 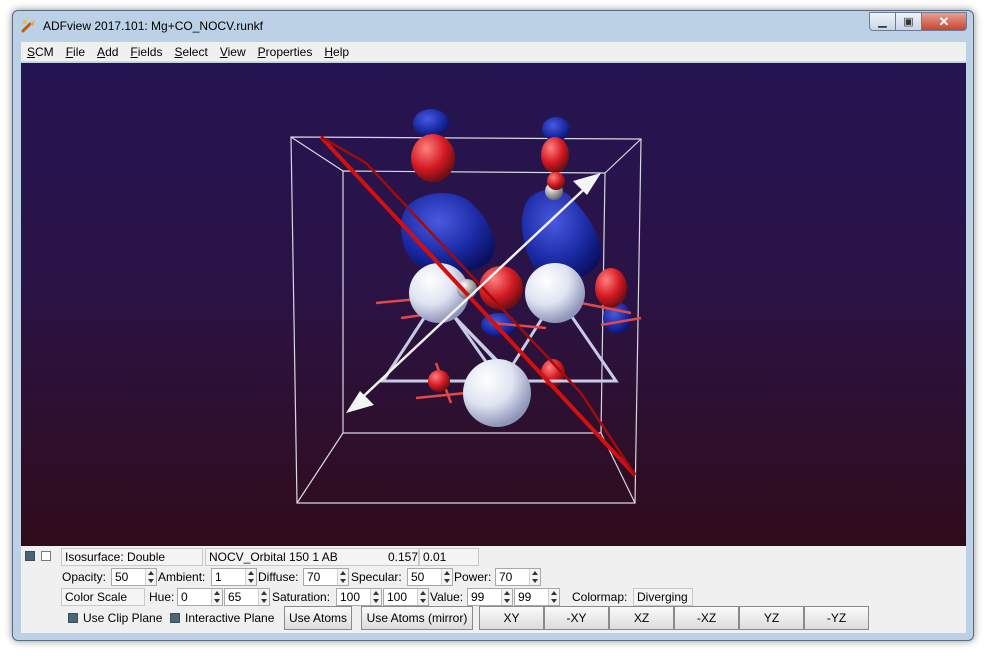 What do you see at coordinates (326, 577) in the screenshot?
I see `diffuse-spinbox: 70` at bounding box center [326, 577].